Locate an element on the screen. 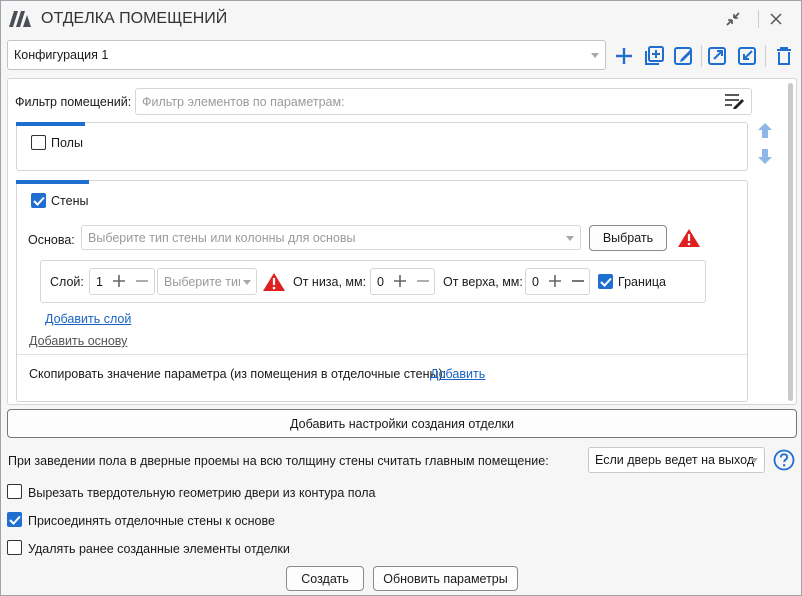 The width and height of the screenshot is (802, 596). close-icon is located at coordinates (776, 19).